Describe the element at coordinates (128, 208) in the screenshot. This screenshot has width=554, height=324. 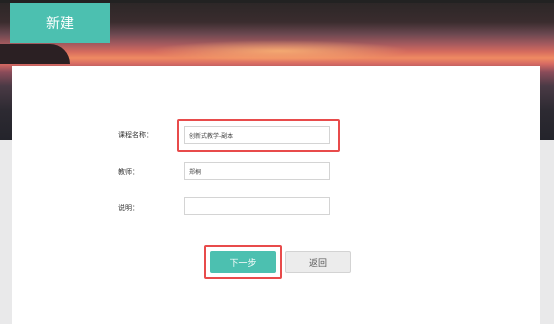
I see `description-label: 说明：` at that location.